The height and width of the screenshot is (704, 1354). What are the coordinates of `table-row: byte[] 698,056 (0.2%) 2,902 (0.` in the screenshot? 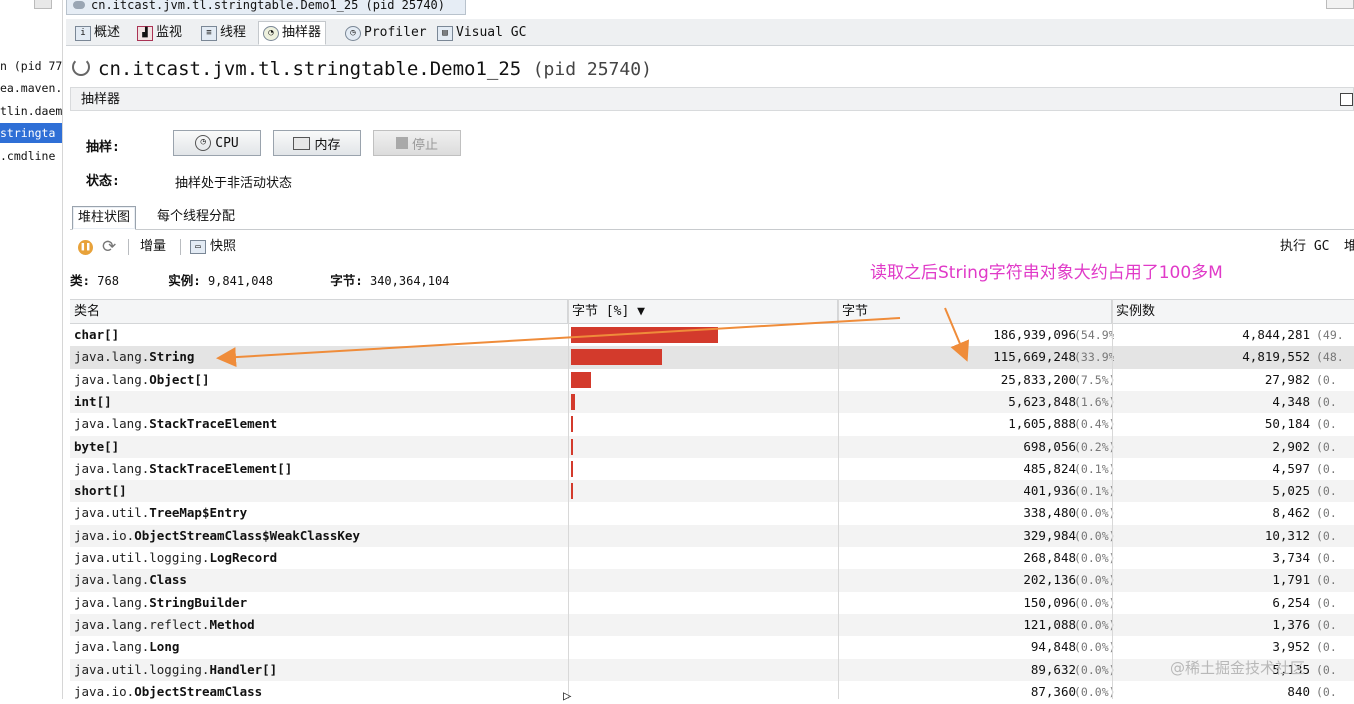 It's located at (712, 446).